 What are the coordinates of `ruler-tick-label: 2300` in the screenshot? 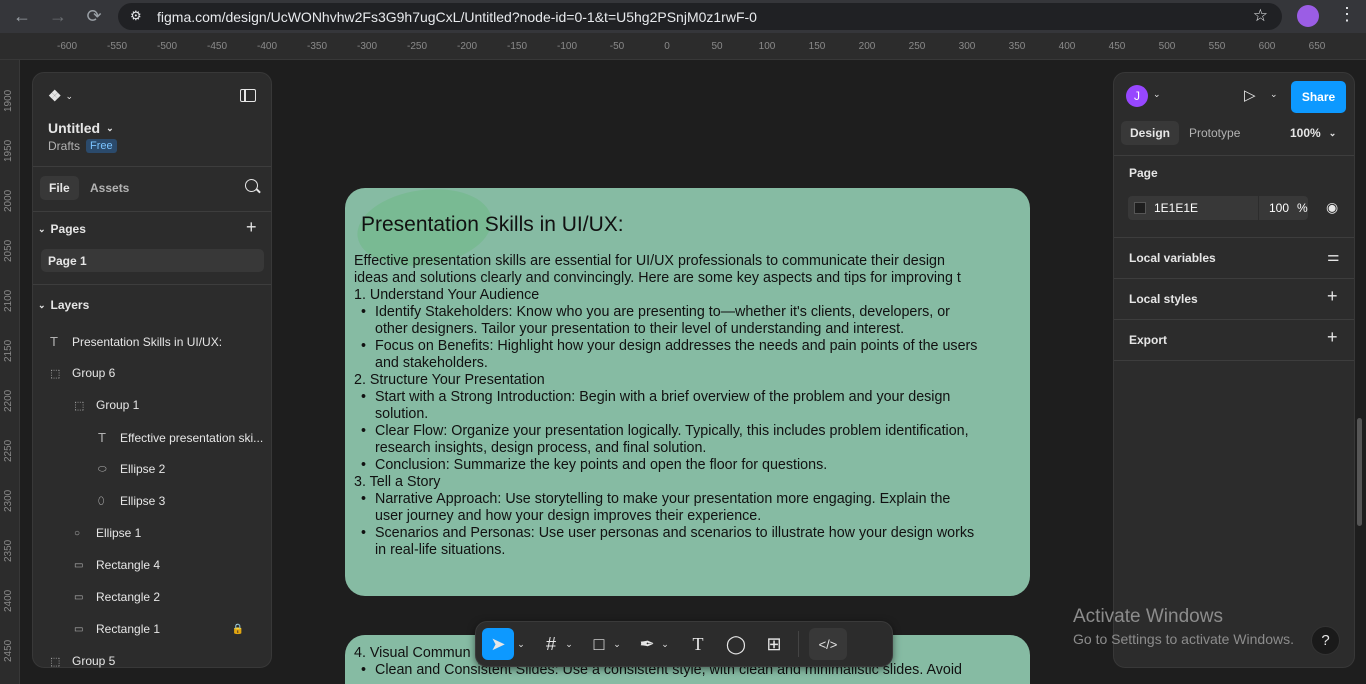 It's located at (8, 500).